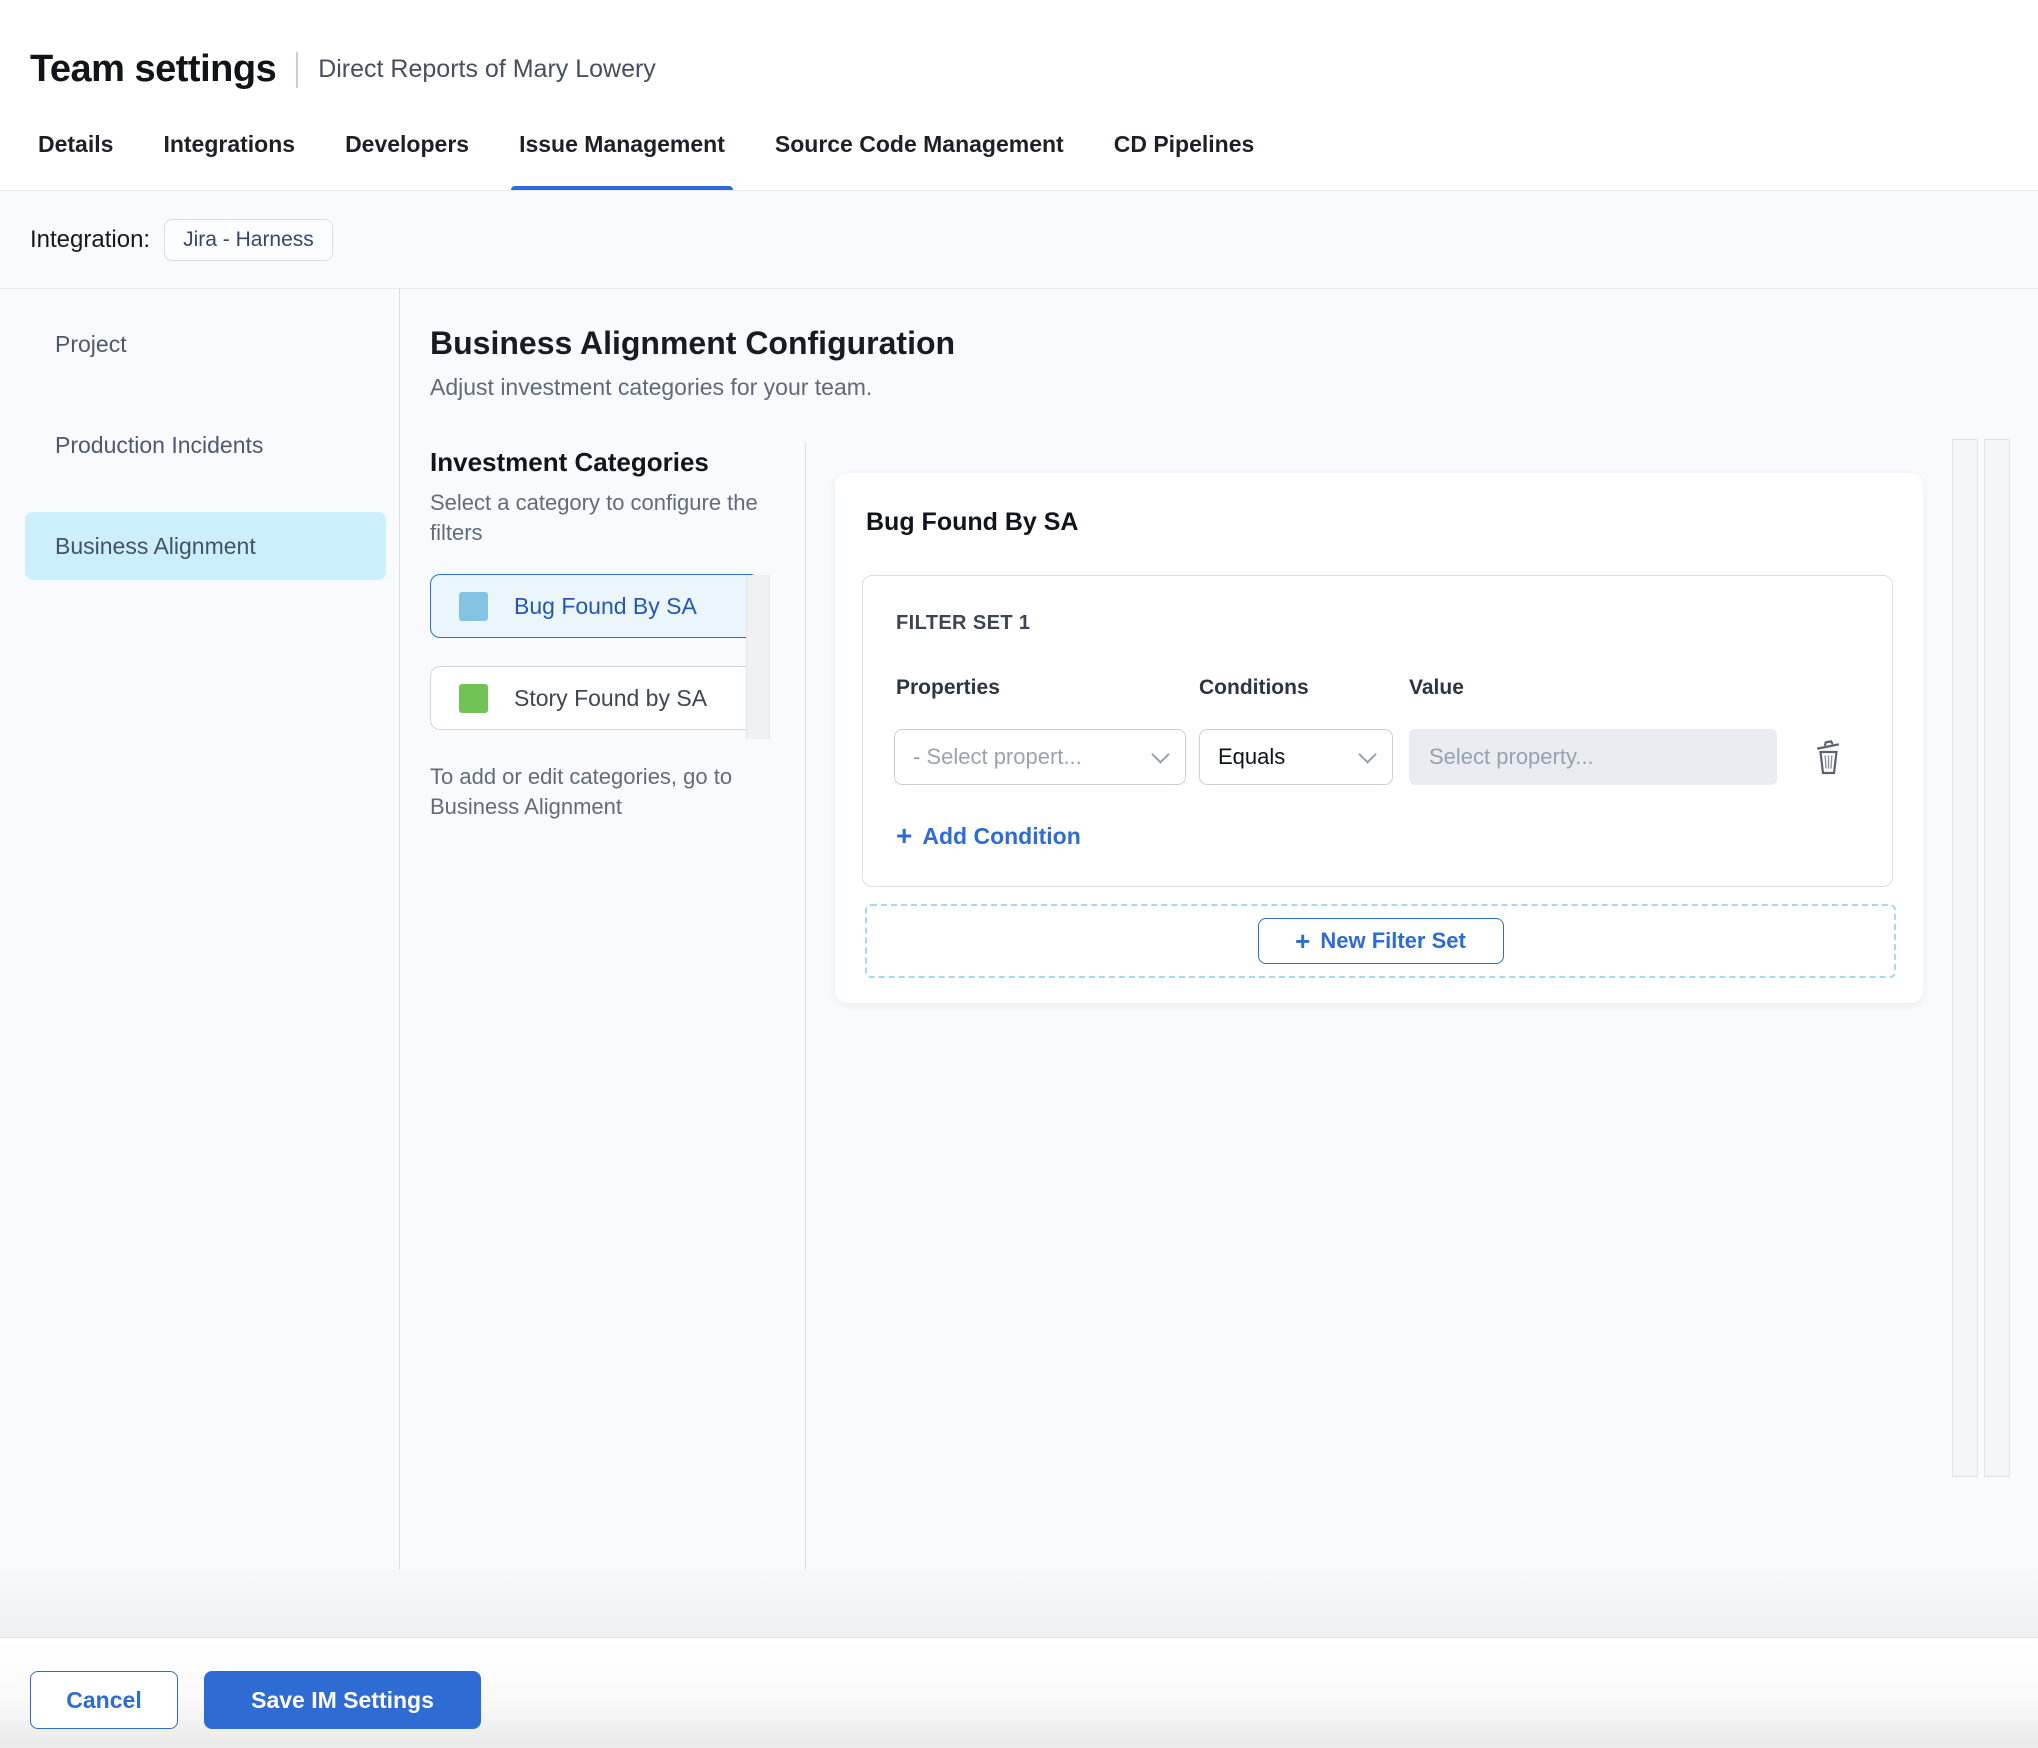  I want to click on tab-label: Integrations, so click(229, 144).